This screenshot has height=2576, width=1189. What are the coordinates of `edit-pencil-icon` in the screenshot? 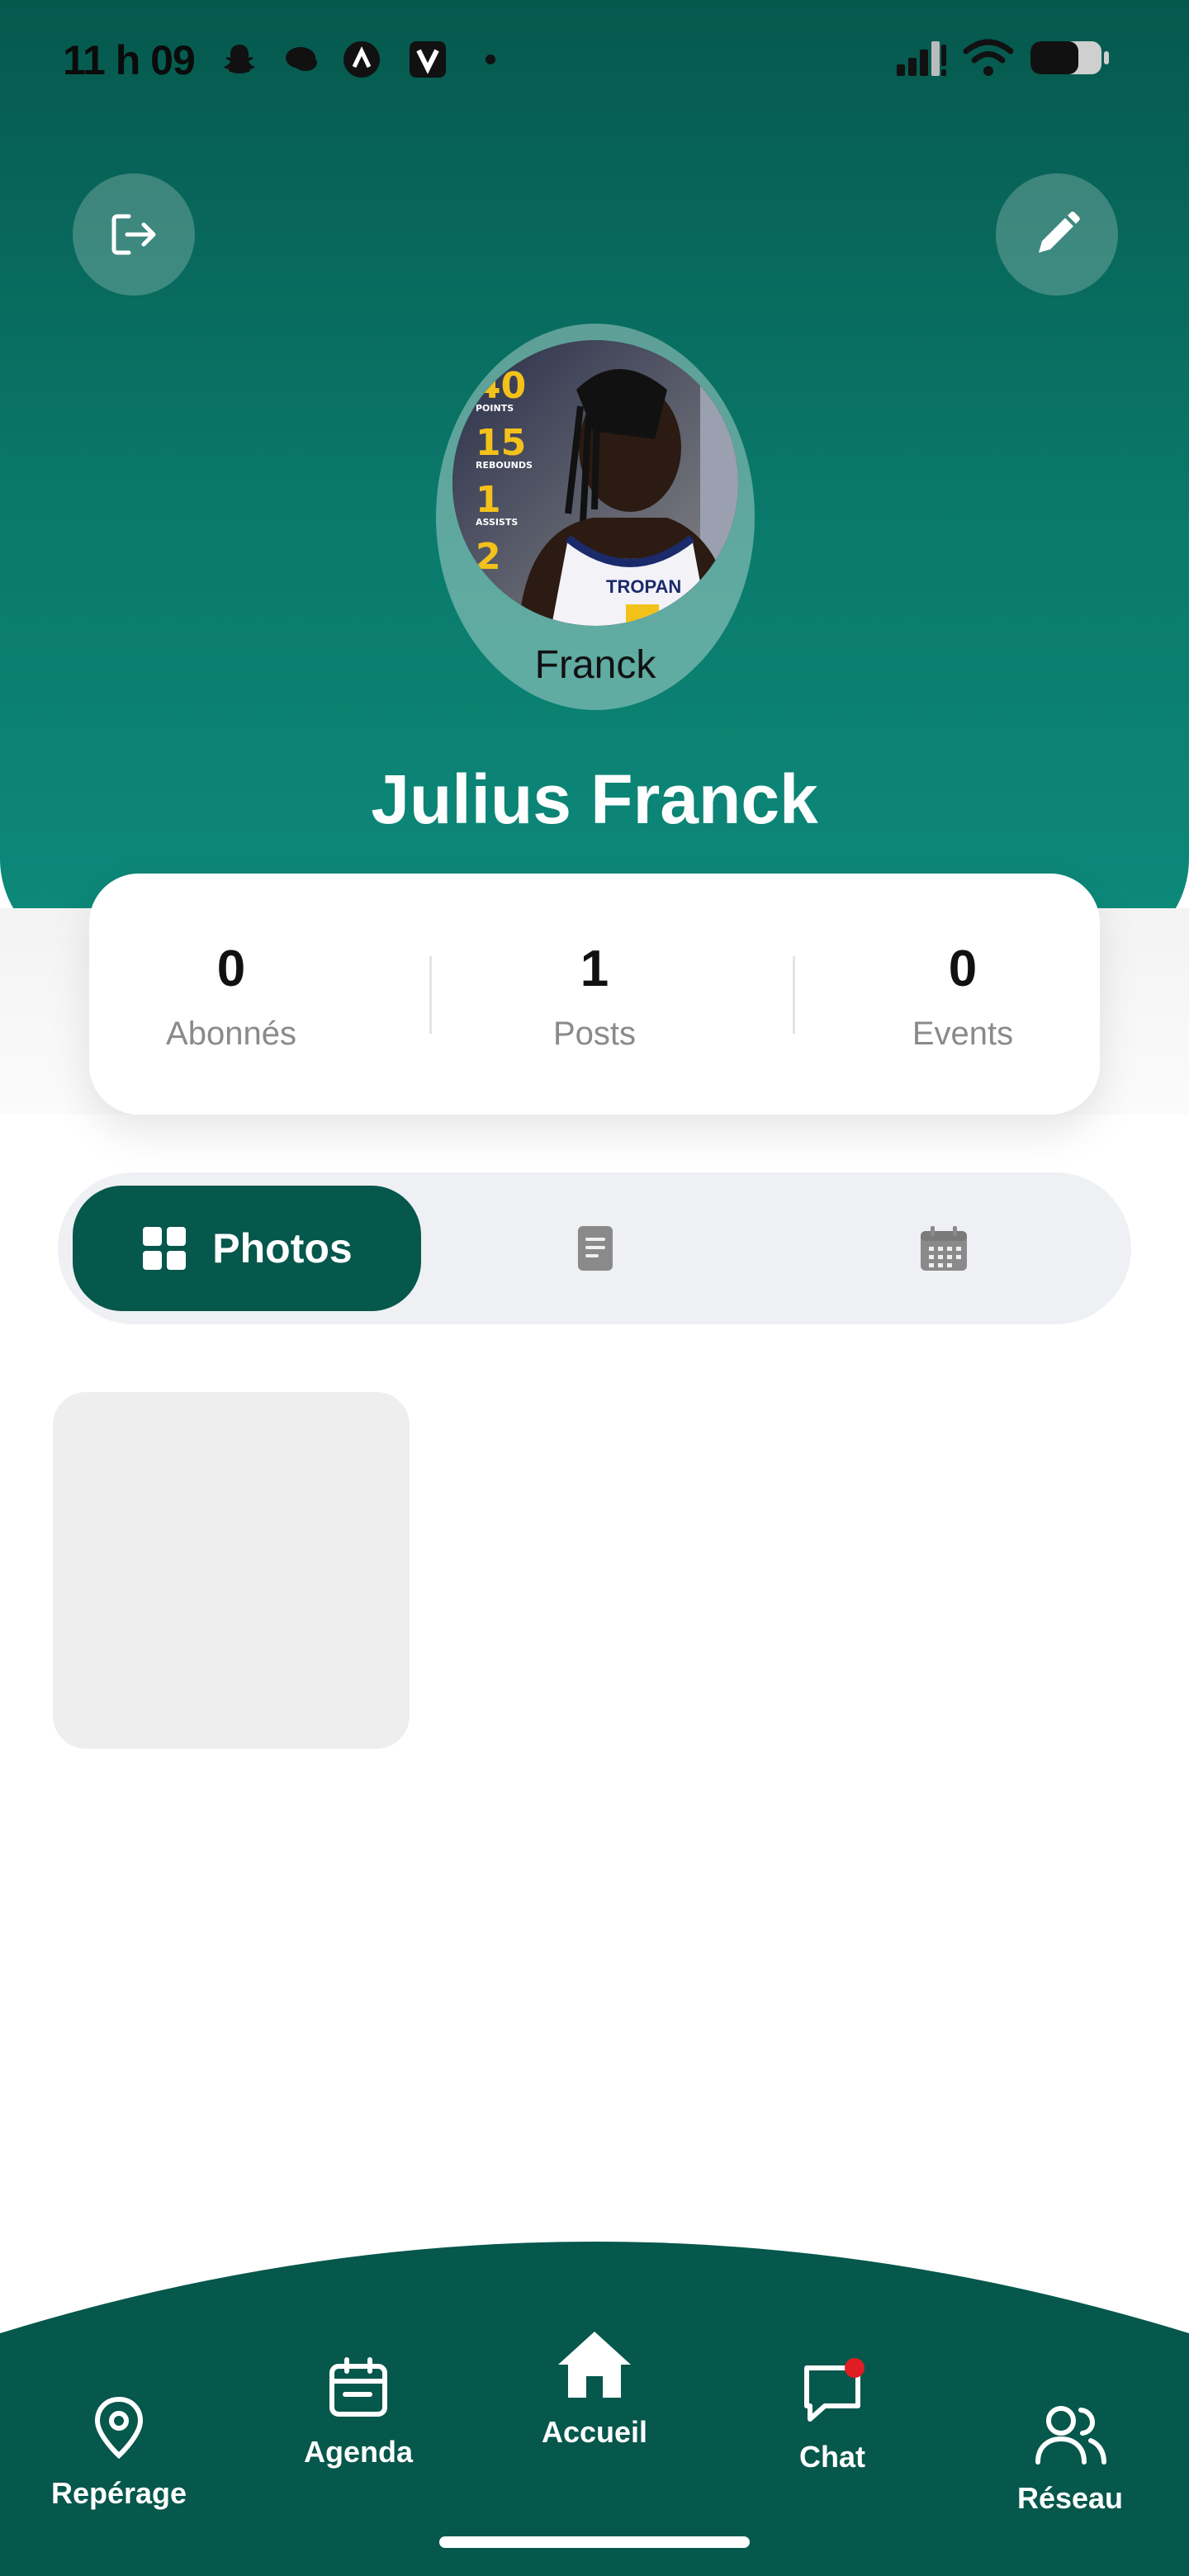 It's located at (1059, 232).